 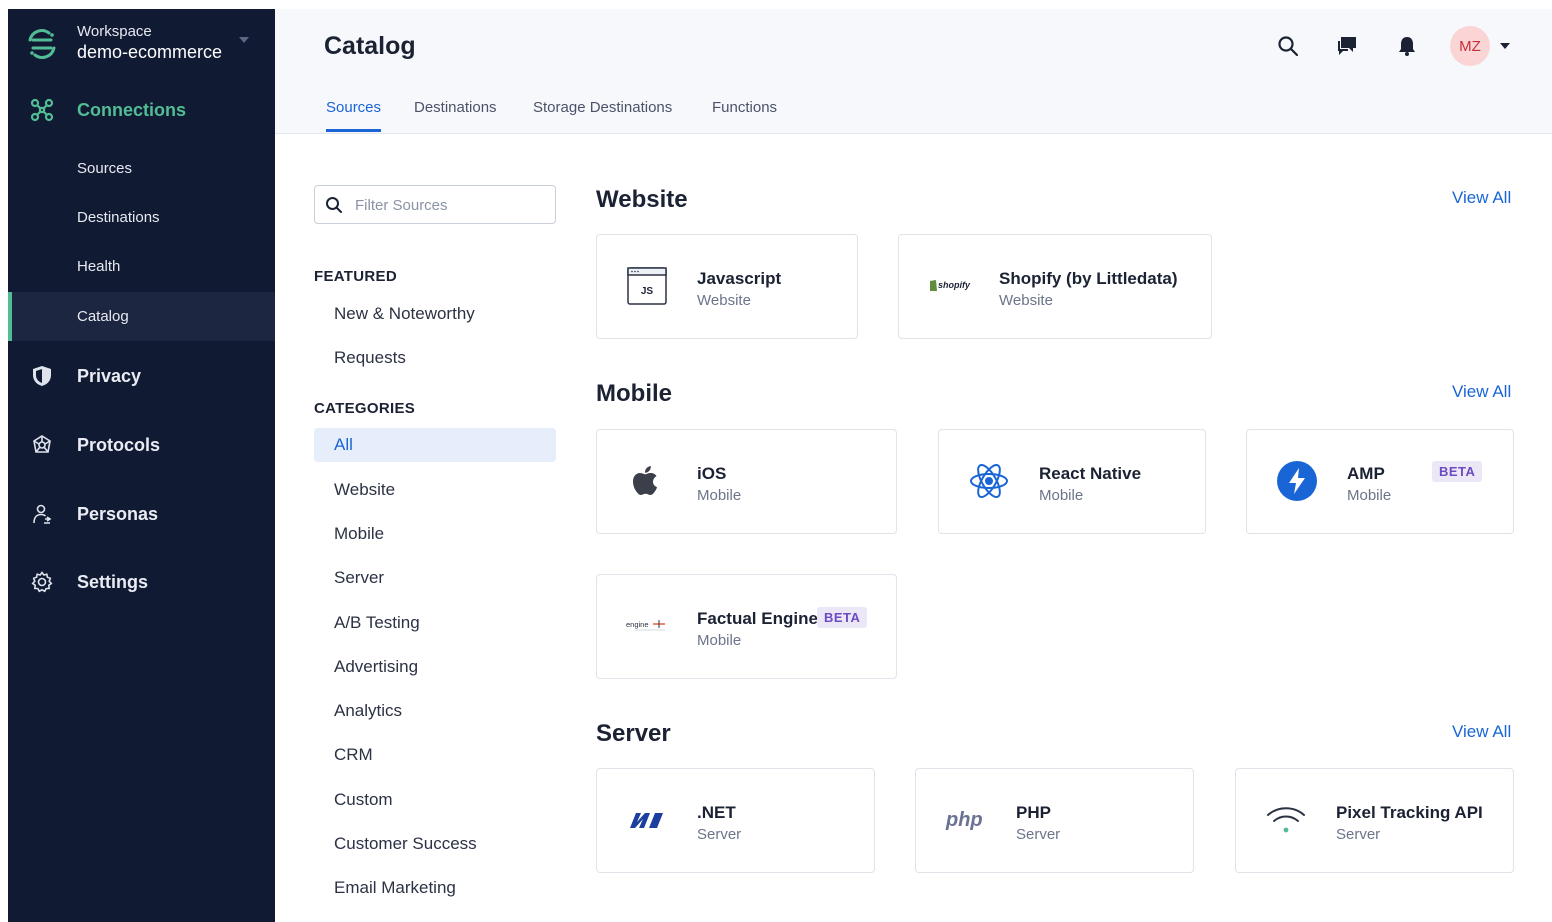 I want to click on source-card-dotnet: .NET Server, so click(x=735, y=820).